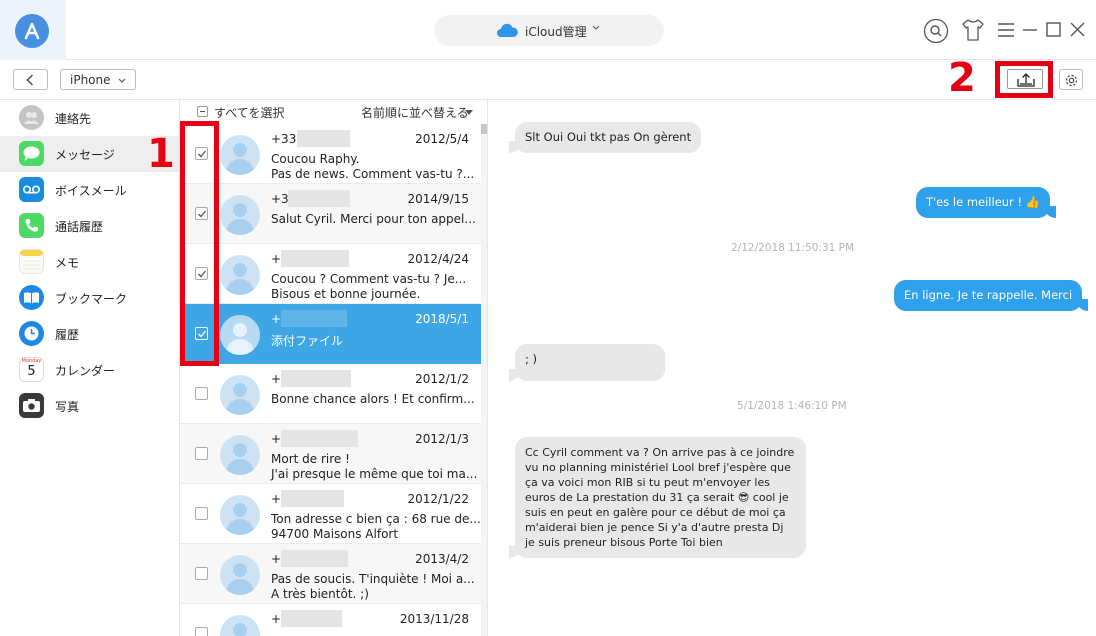  What do you see at coordinates (1024, 79) in the screenshot?
I see `step-2-highlight` at bounding box center [1024, 79].